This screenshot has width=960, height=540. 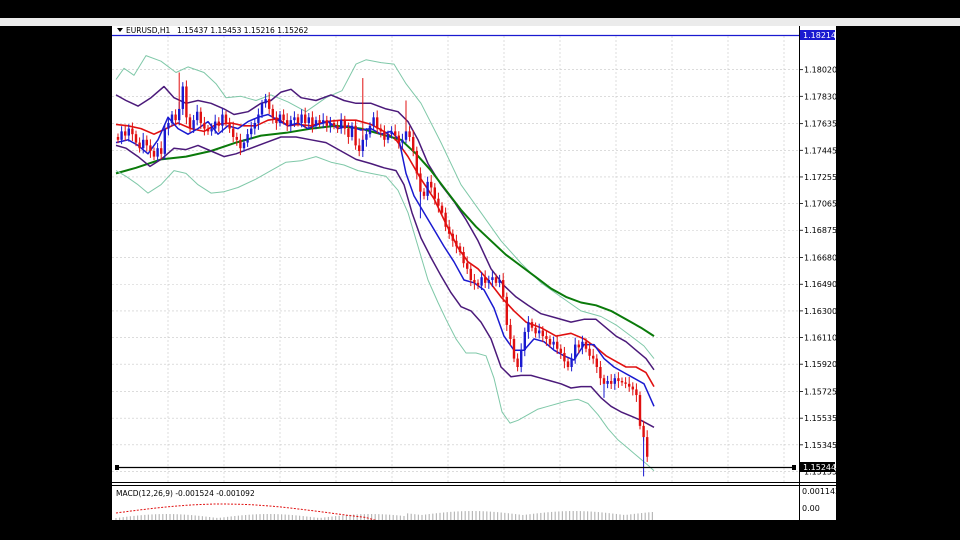 I want to click on price-tick-label: 1.15920, so click(x=820, y=364).